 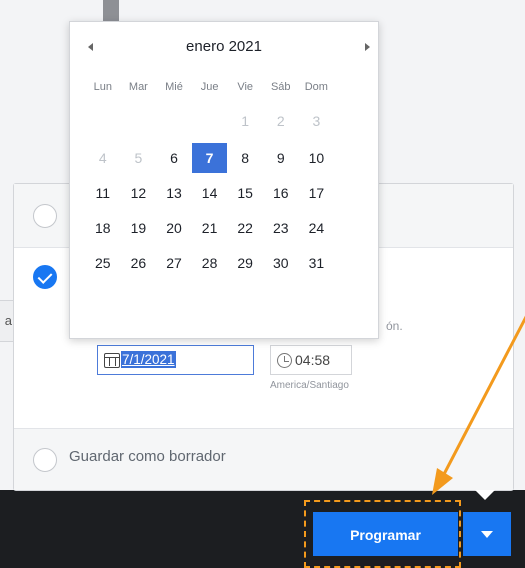 I want to click on radio-publish-now, so click(x=45, y=216).